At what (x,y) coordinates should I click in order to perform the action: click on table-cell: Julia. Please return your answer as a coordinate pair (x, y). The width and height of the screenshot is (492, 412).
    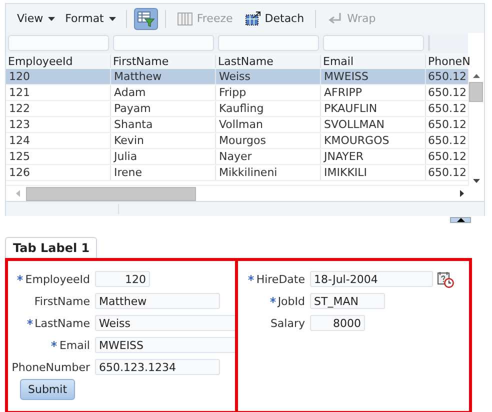
    Looking at the image, I should click on (163, 156).